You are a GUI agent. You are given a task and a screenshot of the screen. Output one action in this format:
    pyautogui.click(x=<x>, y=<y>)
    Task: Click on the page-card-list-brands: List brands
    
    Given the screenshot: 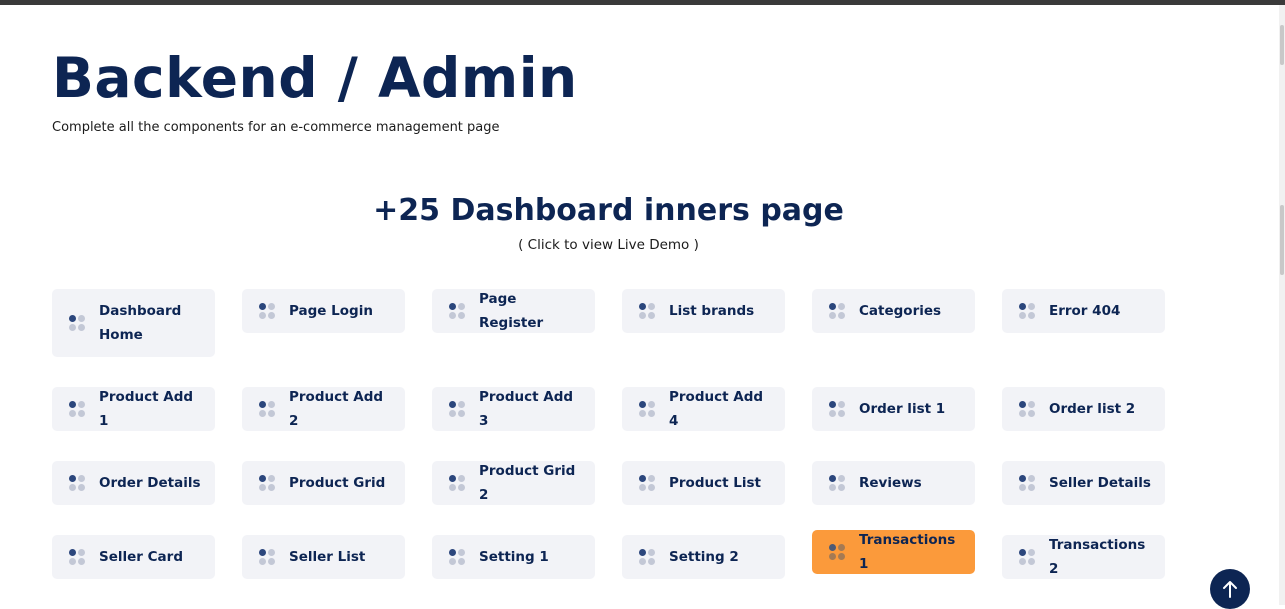 What is the action you would take?
    pyautogui.click(x=703, y=311)
    